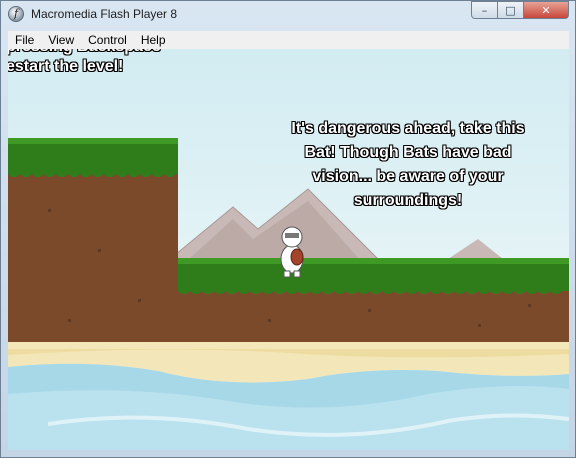 Image resolution: width=576 pixels, height=458 pixels. Describe the element at coordinates (107, 40) in the screenshot. I see `menu-control: Control` at that location.